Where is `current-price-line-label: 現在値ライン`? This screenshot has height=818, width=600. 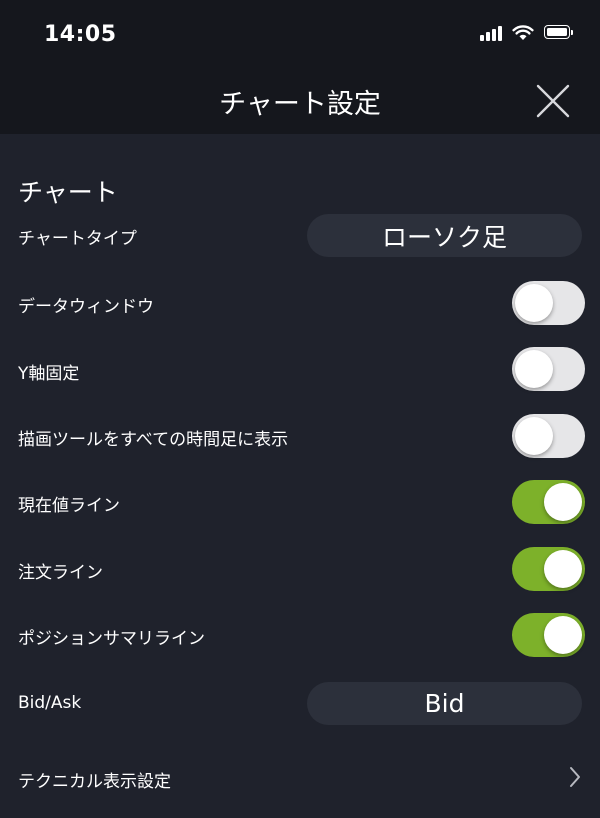 current-price-line-label: 現在値ライン is located at coordinates (69, 506).